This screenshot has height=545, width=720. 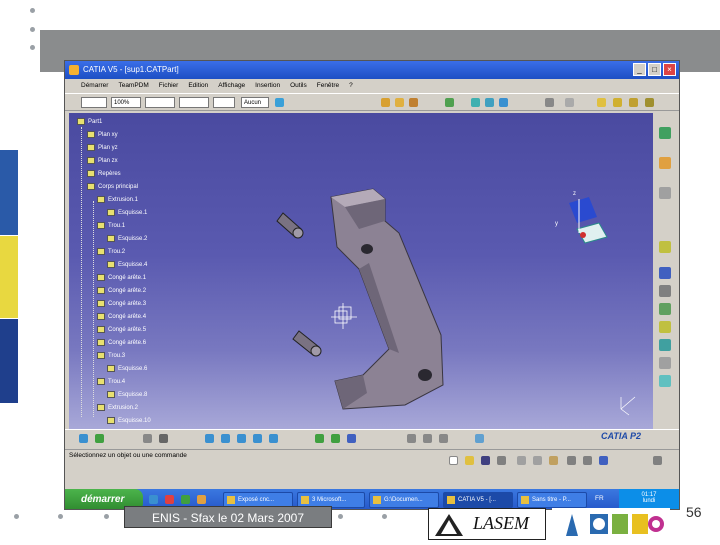 What do you see at coordinates (665, 193) in the screenshot?
I see `constraint-icon` at bounding box center [665, 193].